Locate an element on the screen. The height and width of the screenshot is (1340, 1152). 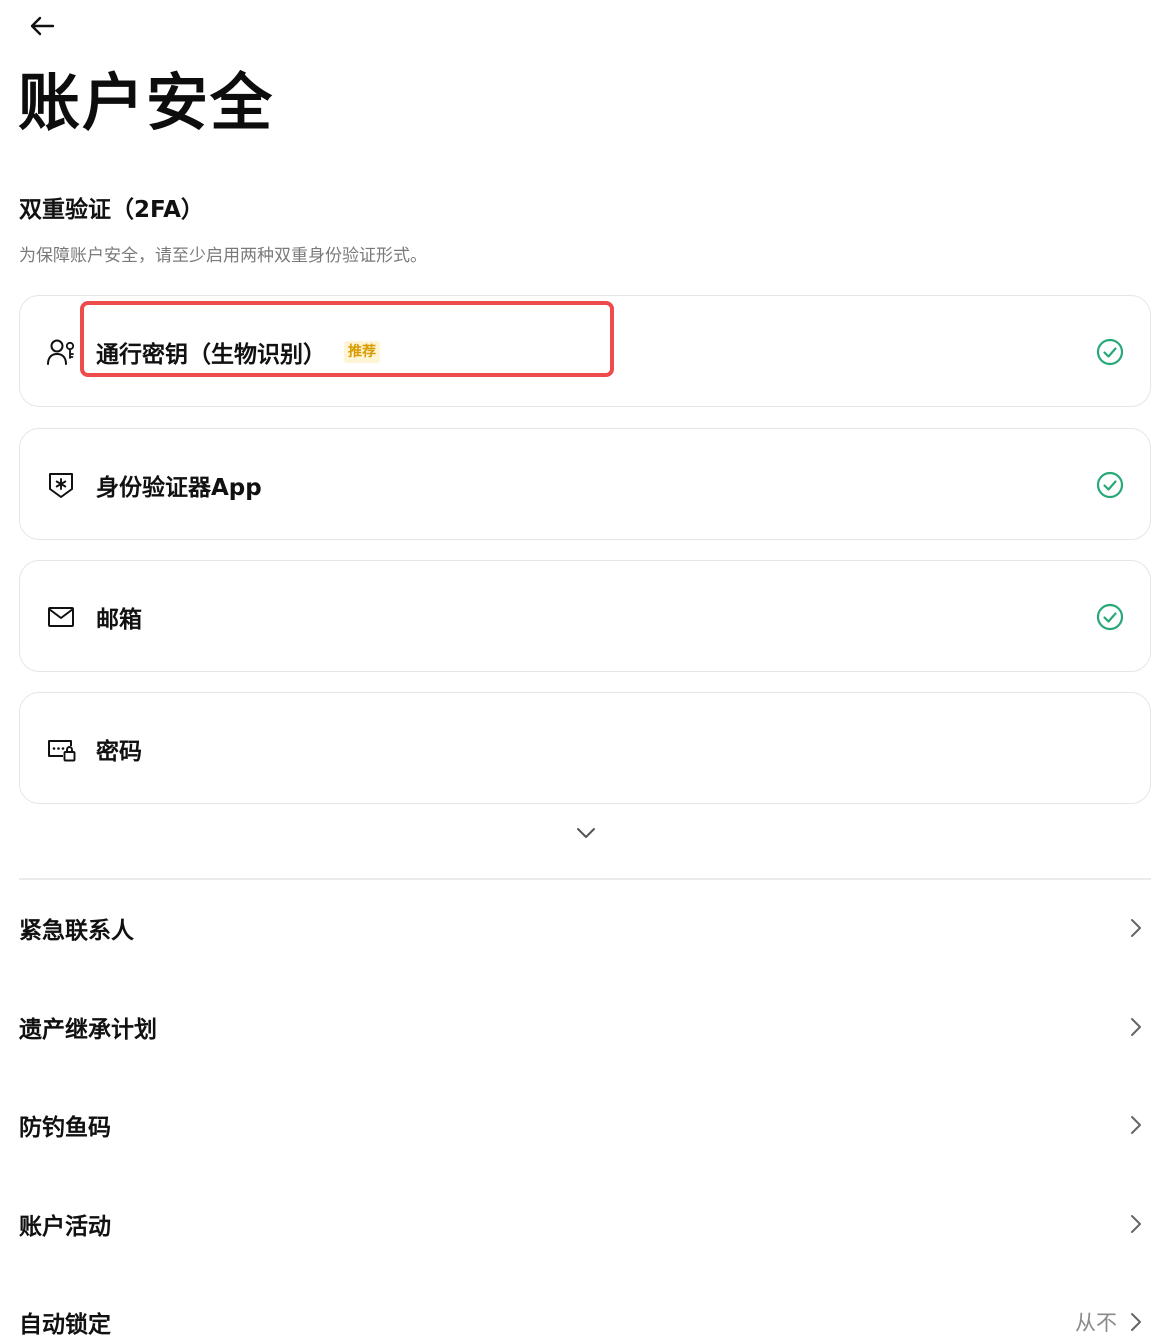
passkey-person-icon is located at coordinates (61, 352).